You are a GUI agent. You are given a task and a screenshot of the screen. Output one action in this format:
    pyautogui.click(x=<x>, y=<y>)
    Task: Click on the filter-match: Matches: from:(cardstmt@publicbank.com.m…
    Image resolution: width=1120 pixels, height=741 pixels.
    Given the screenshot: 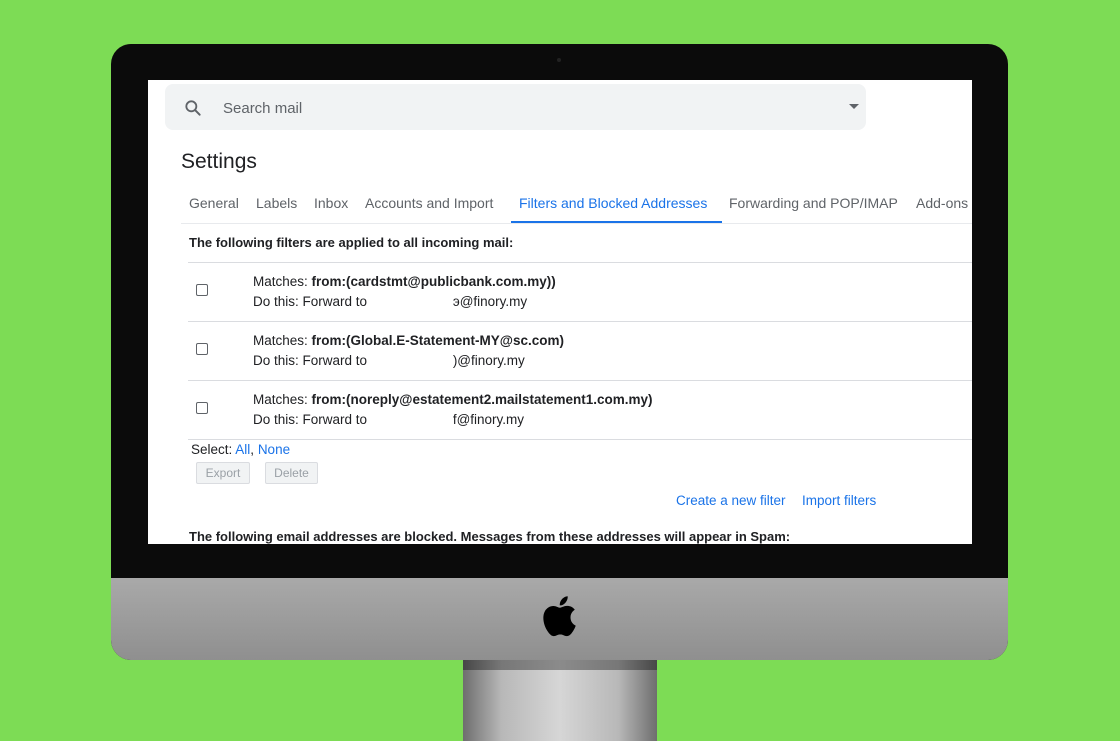 What is the action you would take?
    pyautogui.click(x=404, y=281)
    